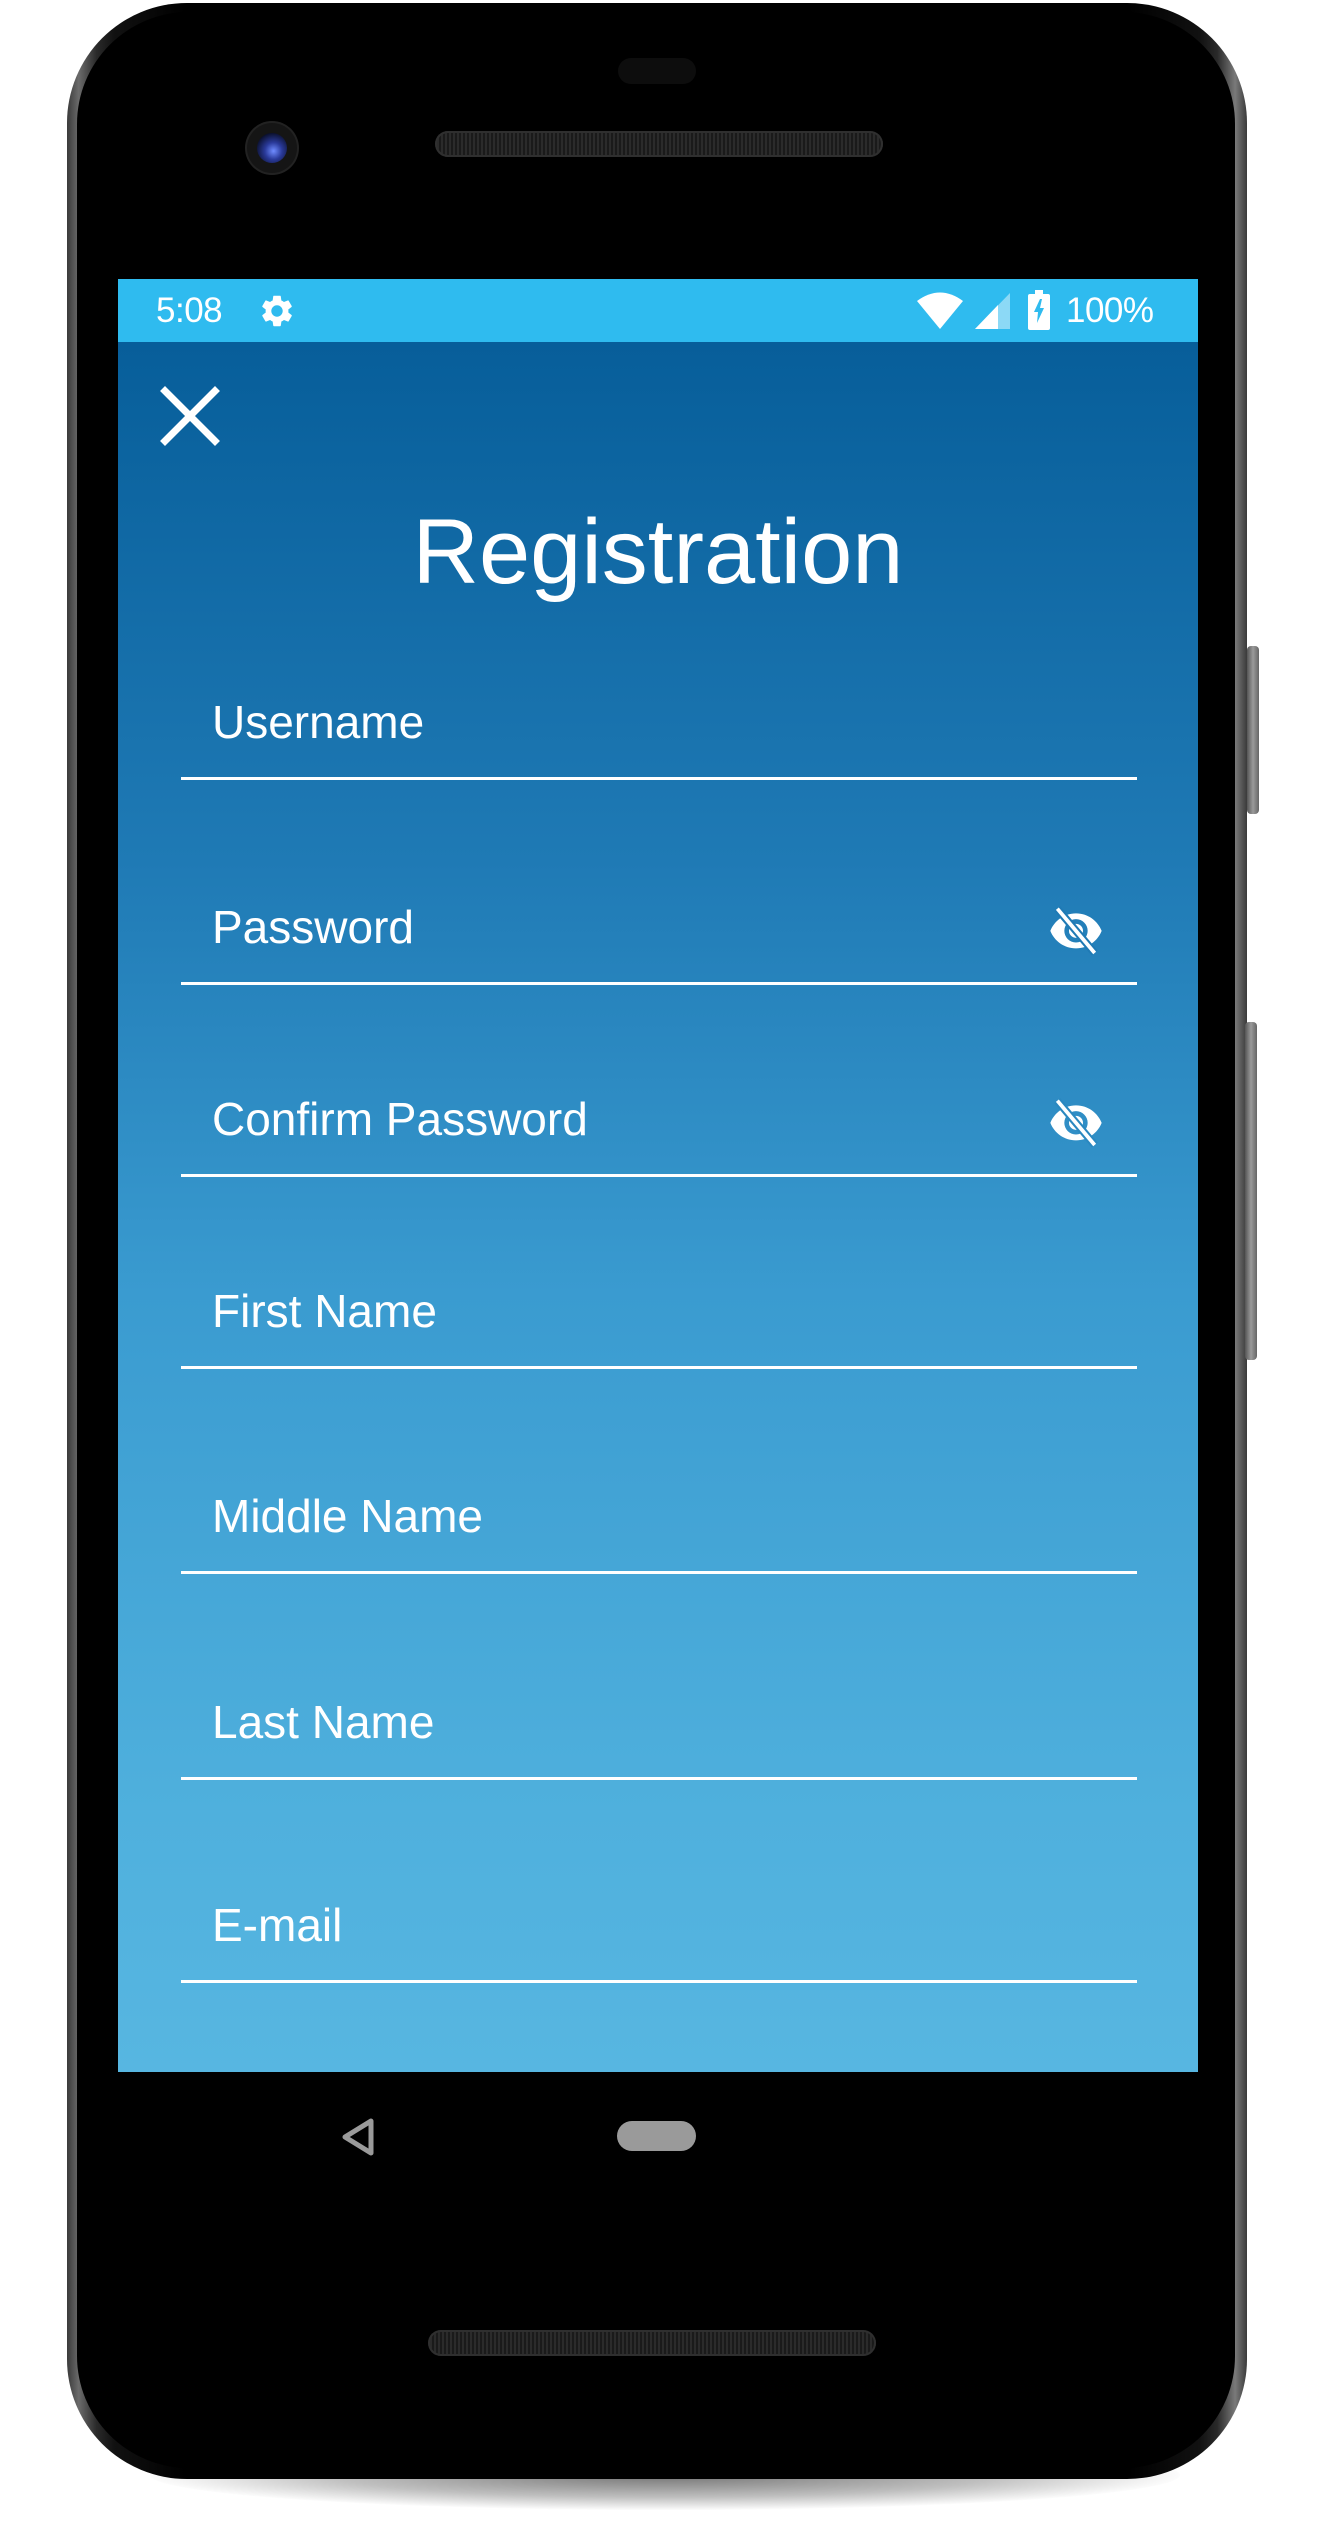 Image resolution: width=1330 pixels, height=2532 pixels. I want to click on battery-charging-icon, so click(1039, 310).